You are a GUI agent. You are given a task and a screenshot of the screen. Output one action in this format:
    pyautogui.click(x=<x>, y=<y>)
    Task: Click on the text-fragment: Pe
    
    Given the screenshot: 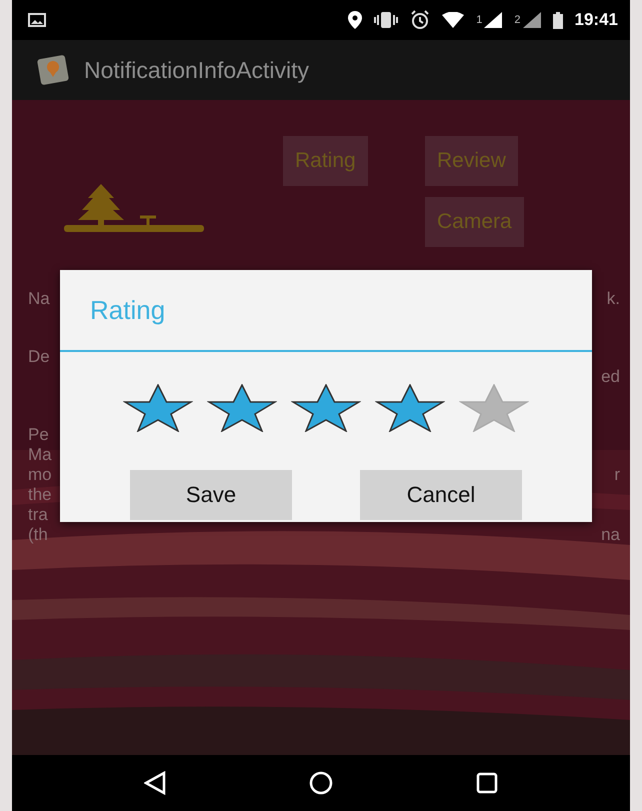 What is the action you would take?
    pyautogui.click(x=38, y=435)
    